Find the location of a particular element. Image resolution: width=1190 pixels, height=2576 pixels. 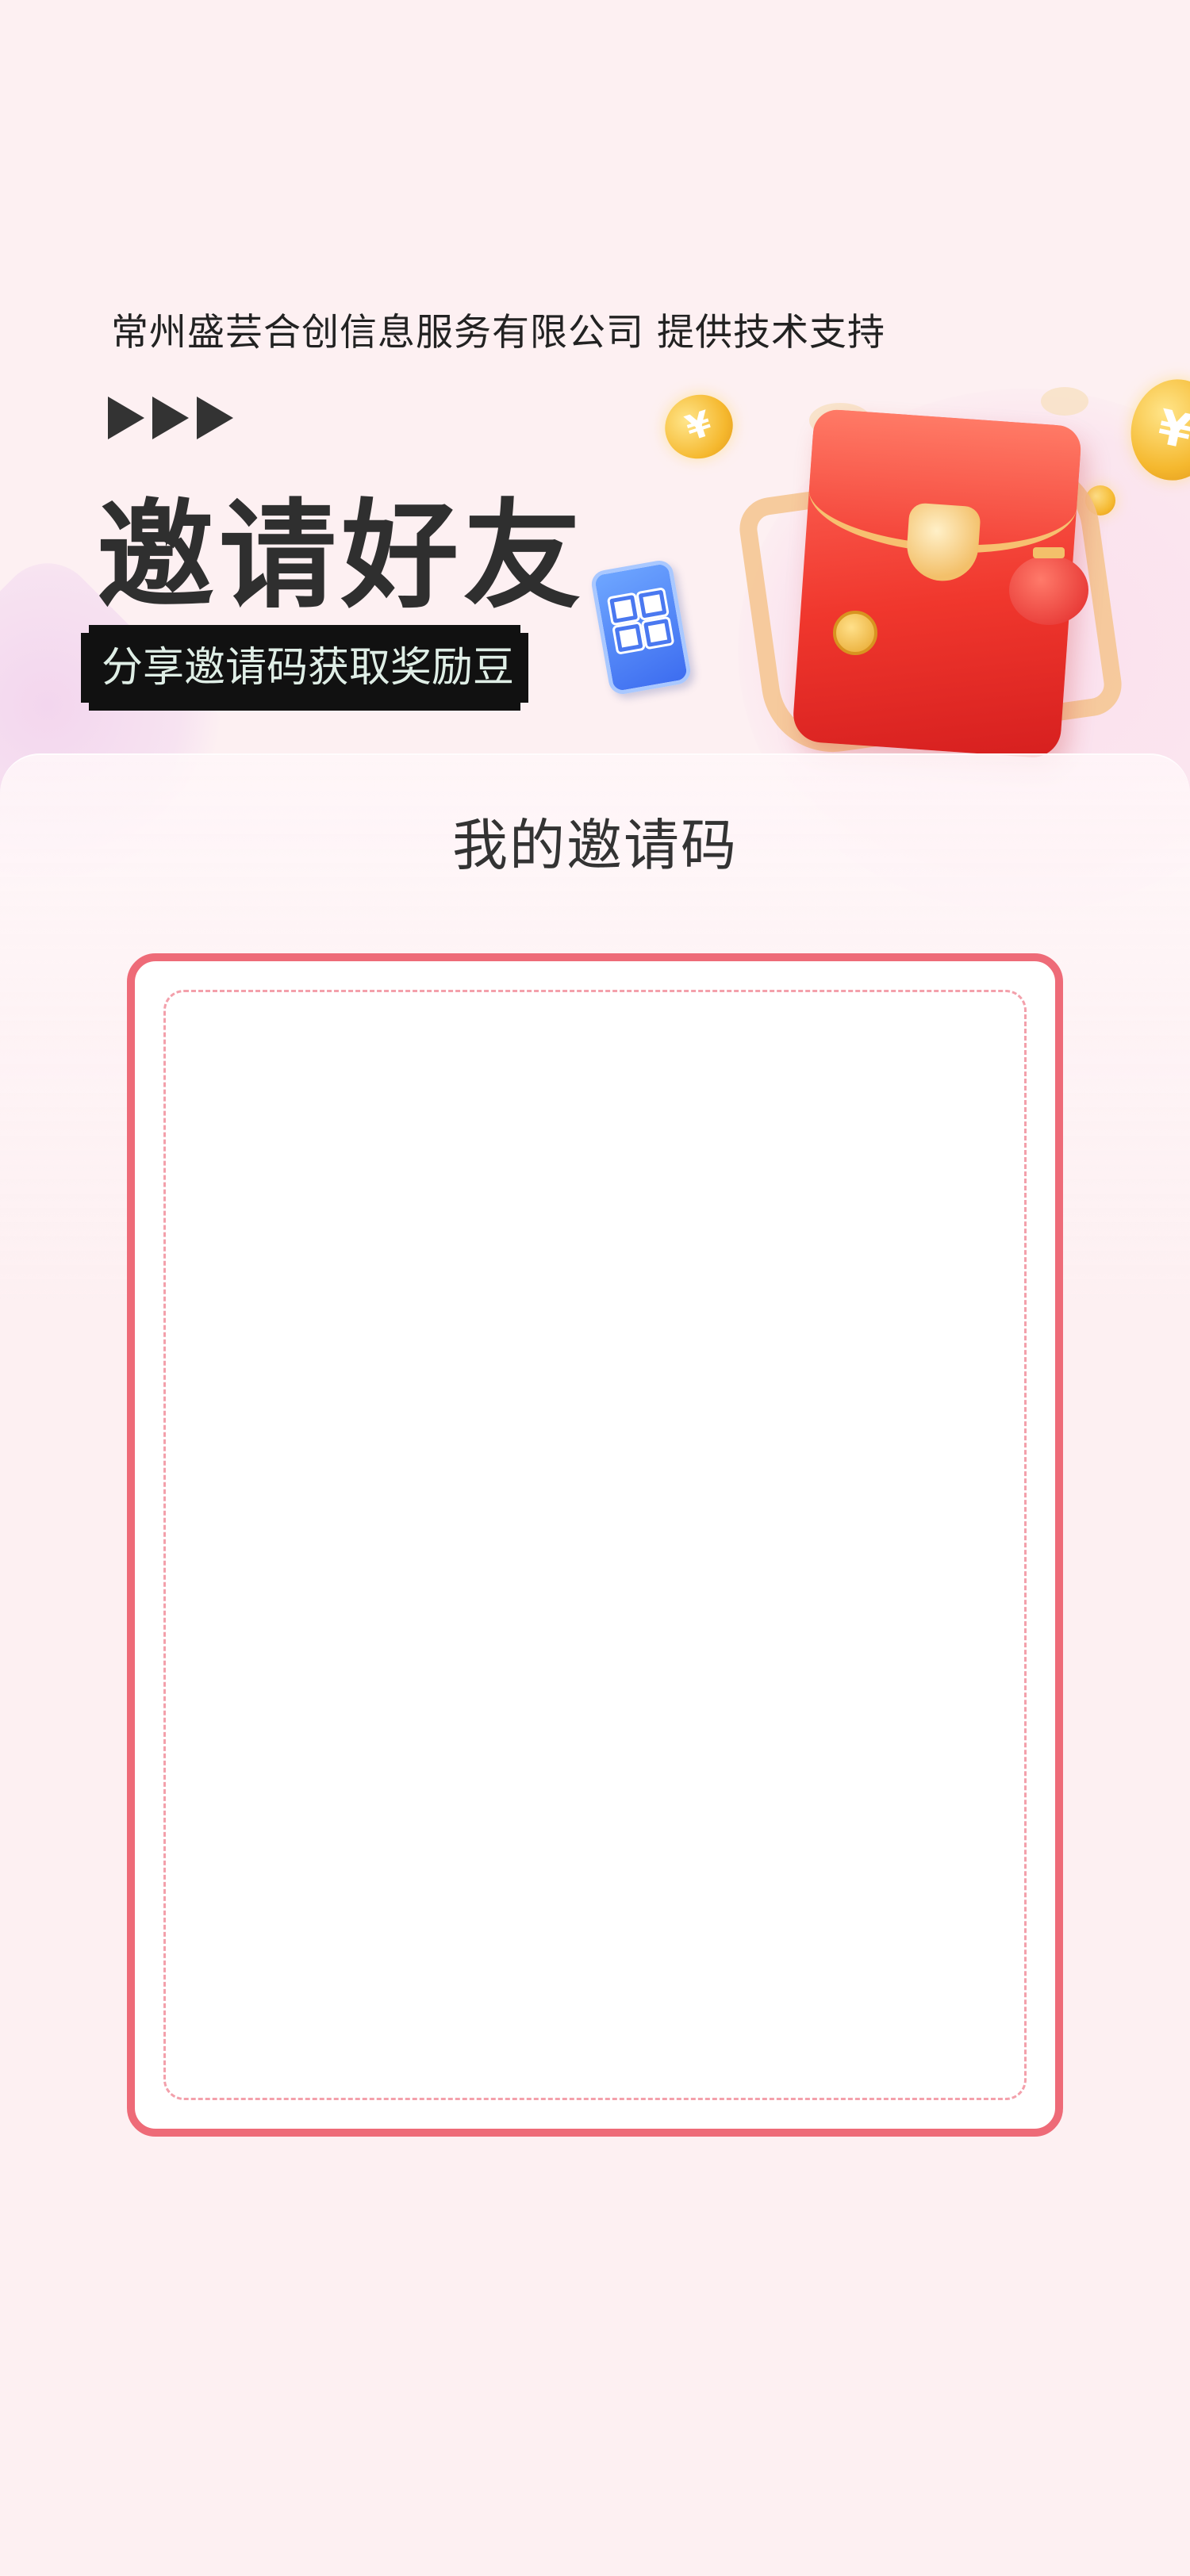

lantern-icon is located at coordinates (1048, 586).